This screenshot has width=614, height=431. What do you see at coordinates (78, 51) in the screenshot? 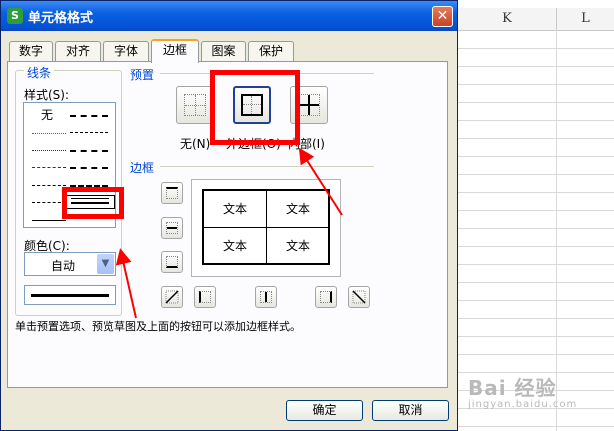
I see `tab-alignment: 对齐` at bounding box center [78, 51].